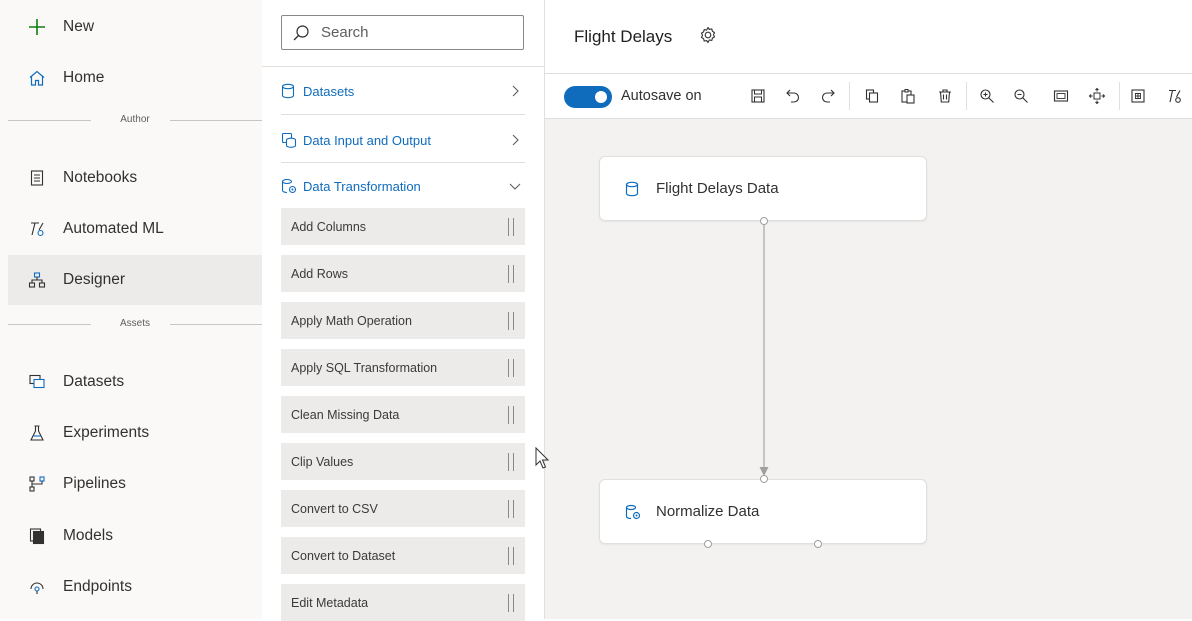 Image resolution: width=1192 pixels, height=621 pixels. What do you see at coordinates (362, 186) in the screenshot?
I see `category-label: Data Transformation` at bounding box center [362, 186].